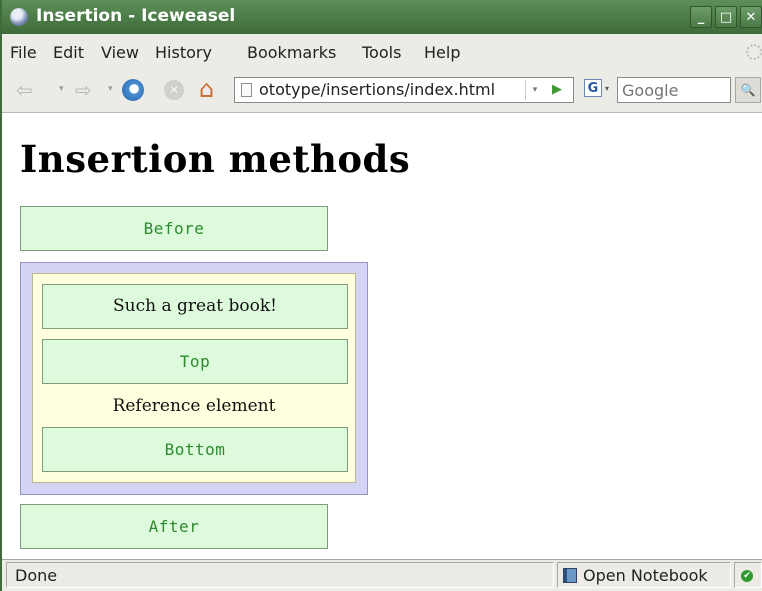  What do you see at coordinates (442, 52) in the screenshot?
I see `menu-help: Help` at bounding box center [442, 52].